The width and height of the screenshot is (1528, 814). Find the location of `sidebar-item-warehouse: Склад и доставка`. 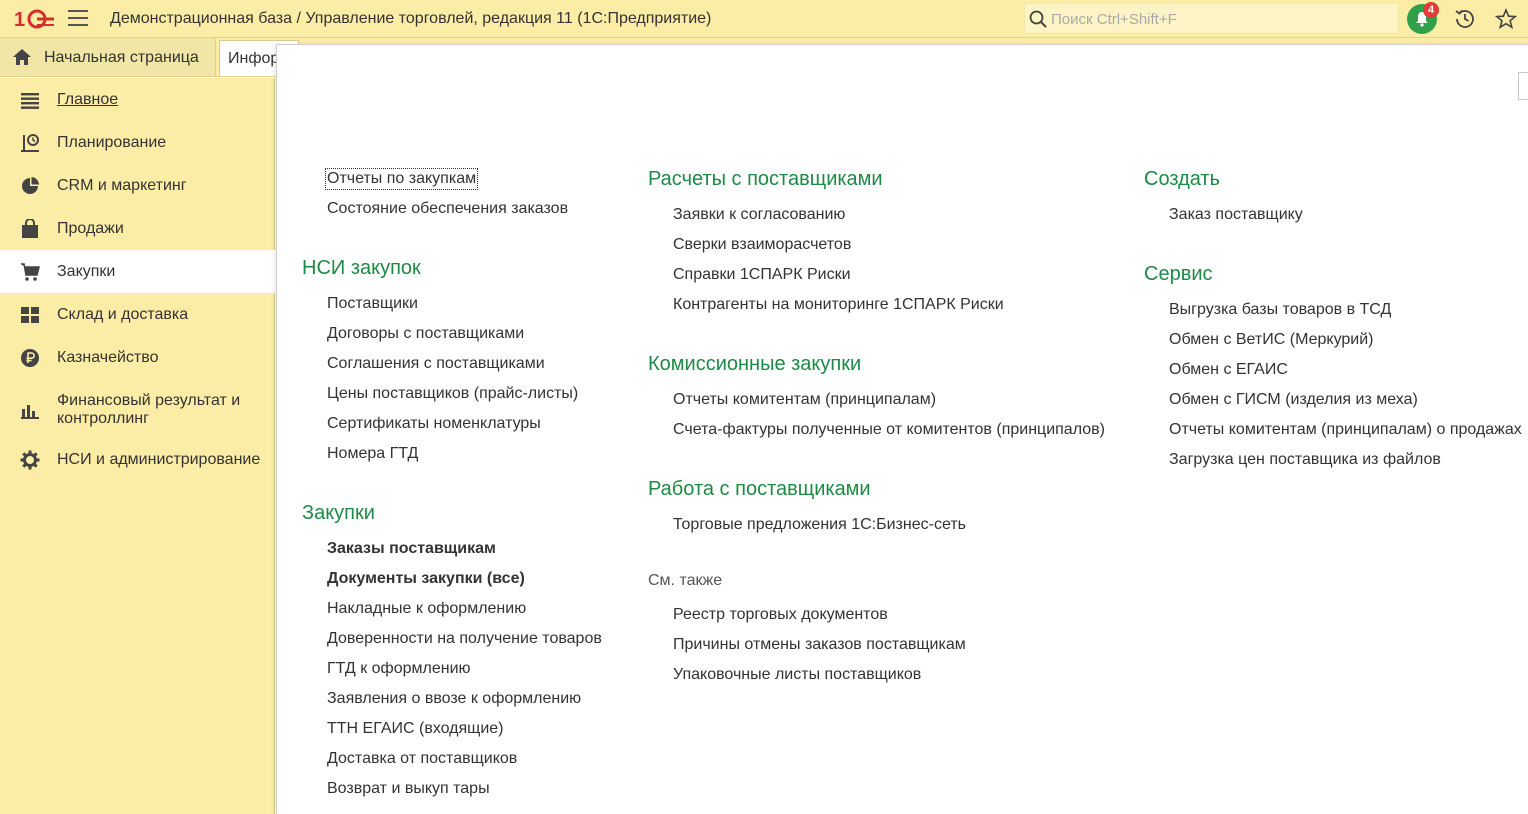

sidebar-item-warehouse: Склад и доставка is located at coordinates (137, 314).